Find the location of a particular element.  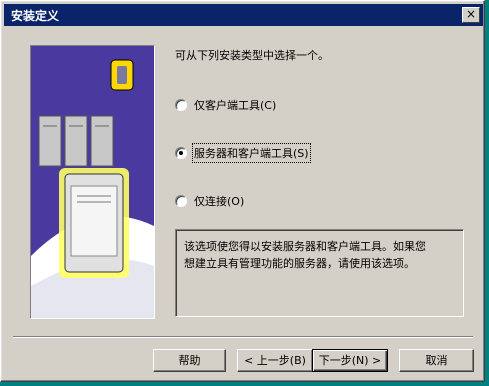

radio-client-tools is located at coordinates (181, 105).